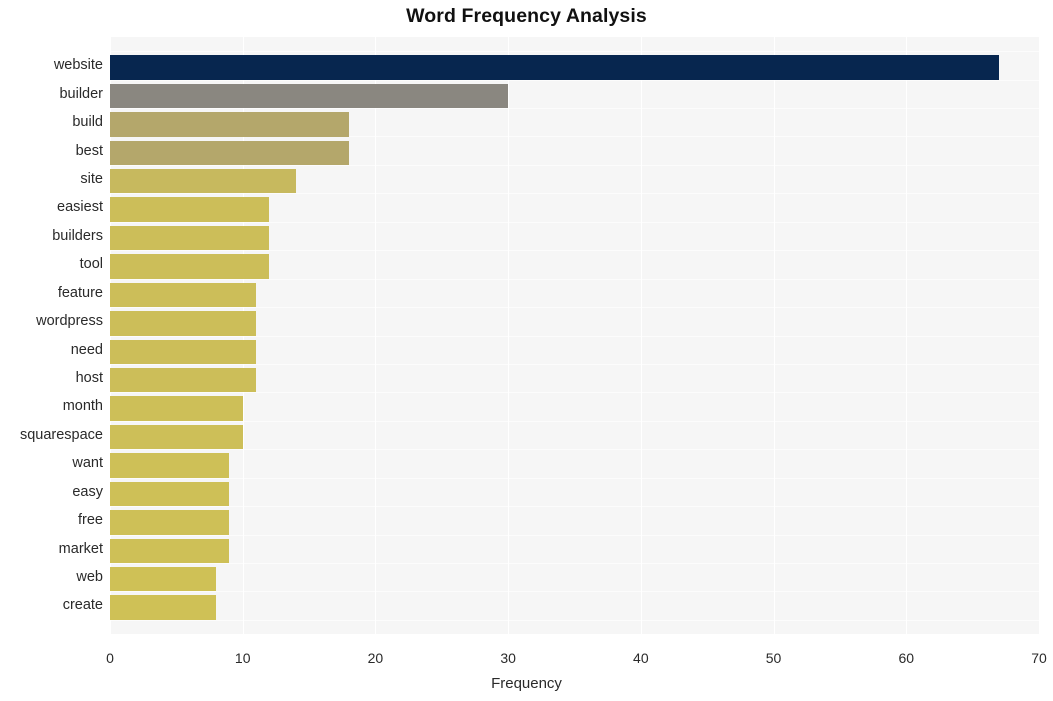  Describe the element at coordinates (61, 434) in the screenshot. I see `y-axis-tick-label: squarespace` at that location.